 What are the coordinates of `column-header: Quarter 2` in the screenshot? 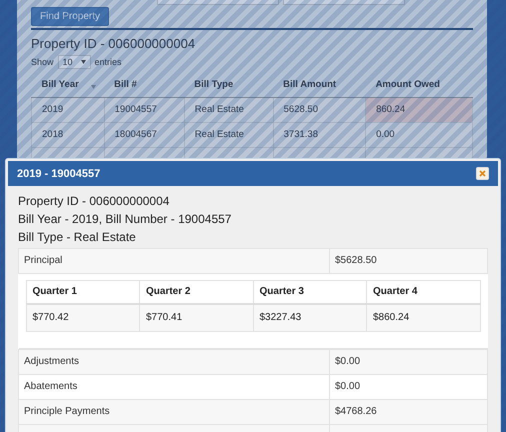 It's located at (196, 292).